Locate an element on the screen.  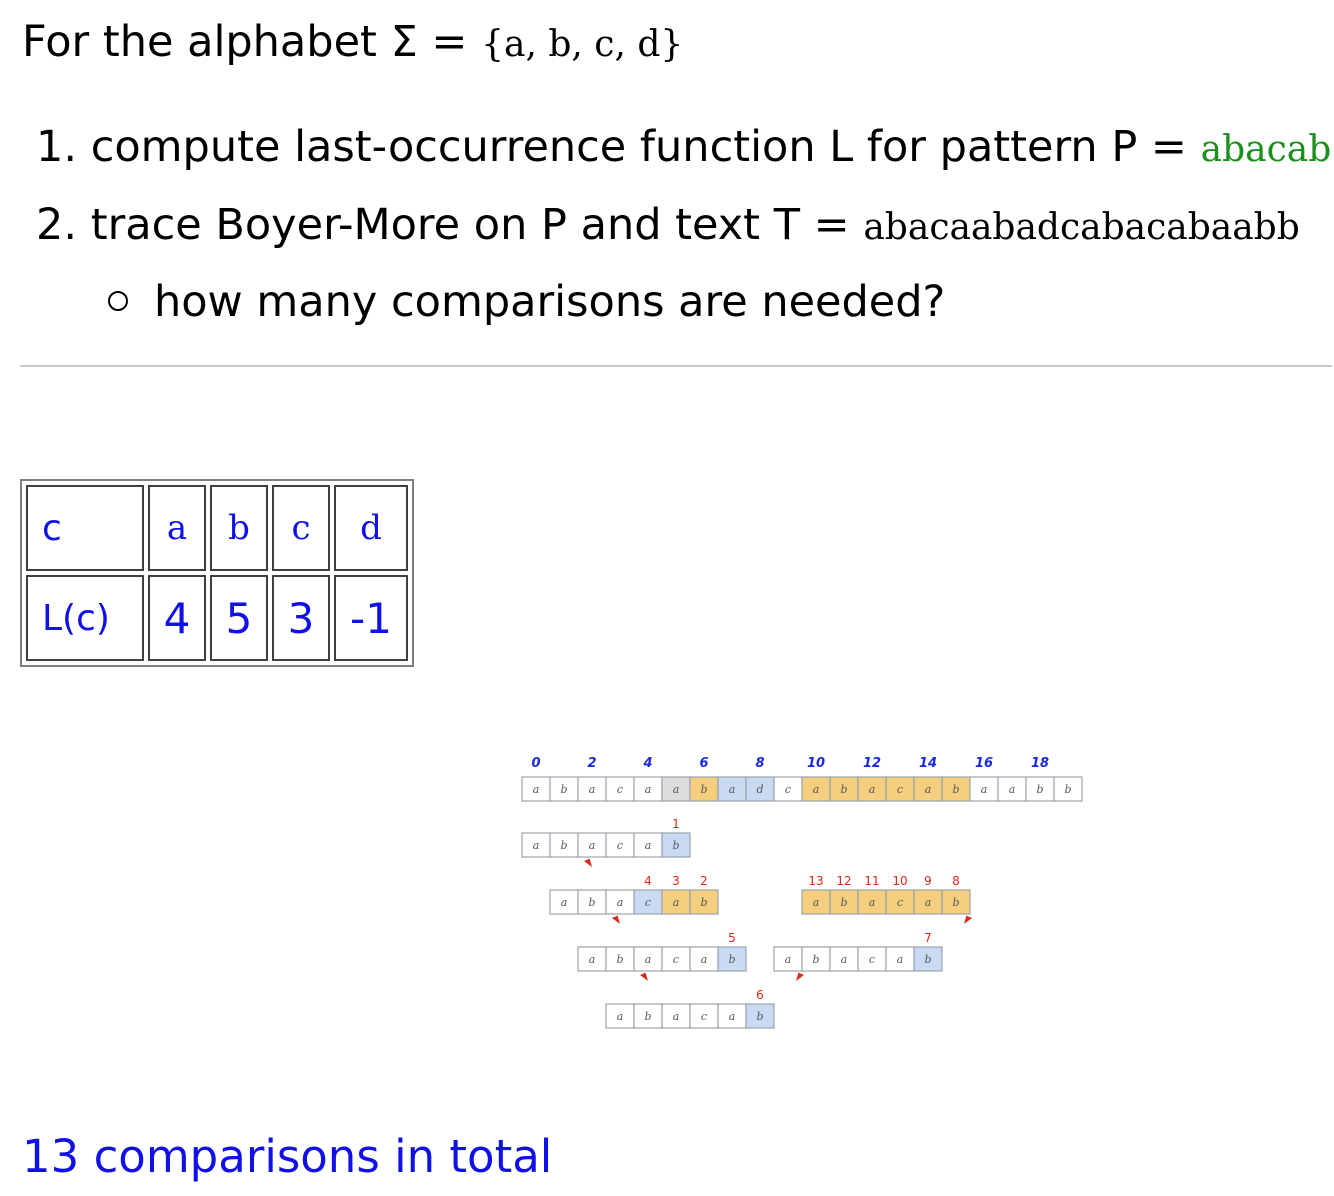
index-label: 18 is located at coordinates (1040, 763).